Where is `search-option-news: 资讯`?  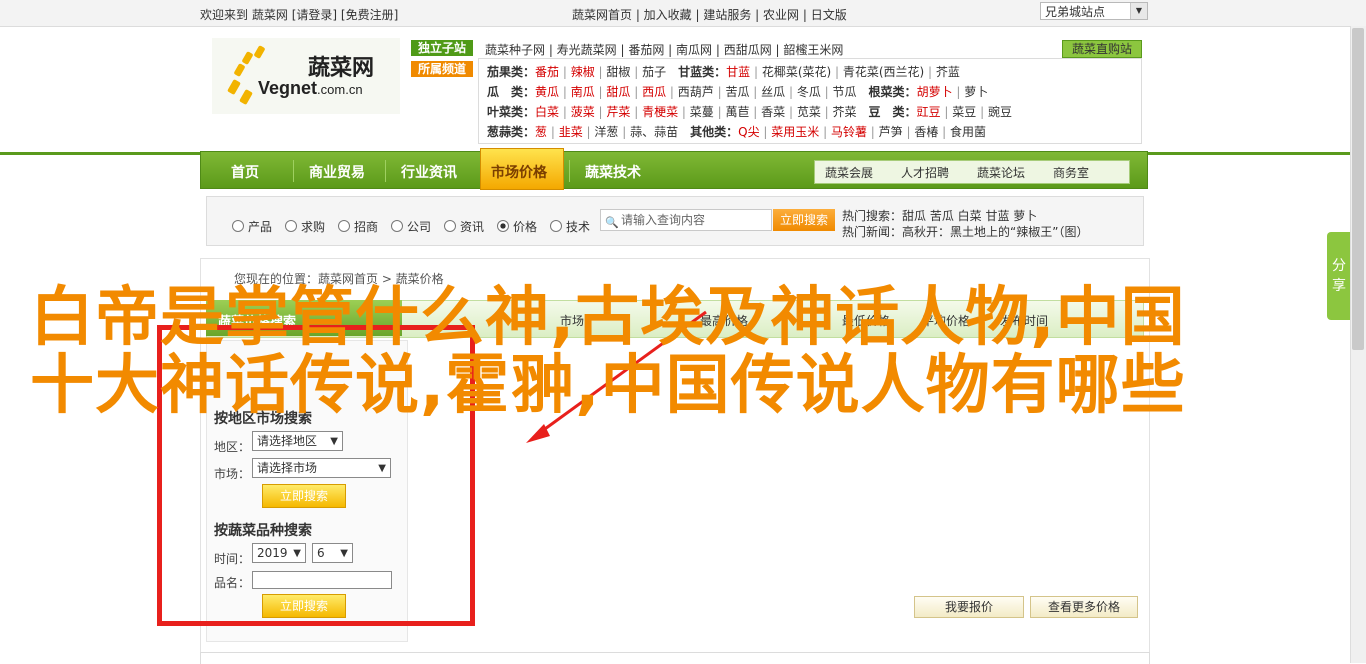 search-option-news: 资讯 is located at coordinates (464, 226).